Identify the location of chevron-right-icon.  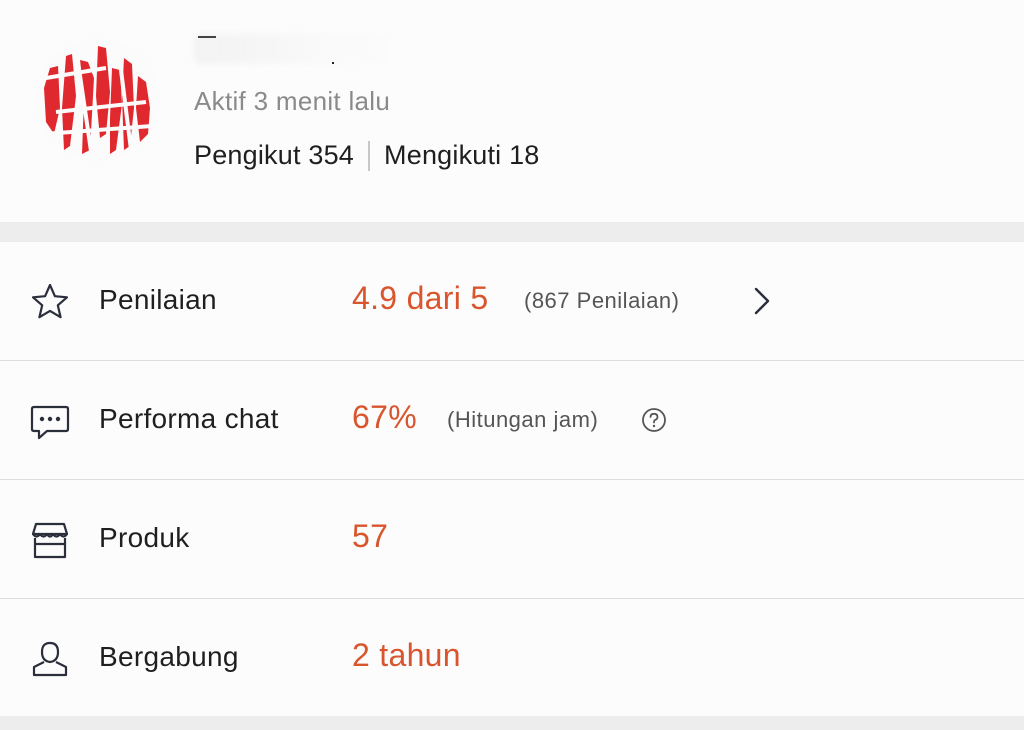
(762, 301).